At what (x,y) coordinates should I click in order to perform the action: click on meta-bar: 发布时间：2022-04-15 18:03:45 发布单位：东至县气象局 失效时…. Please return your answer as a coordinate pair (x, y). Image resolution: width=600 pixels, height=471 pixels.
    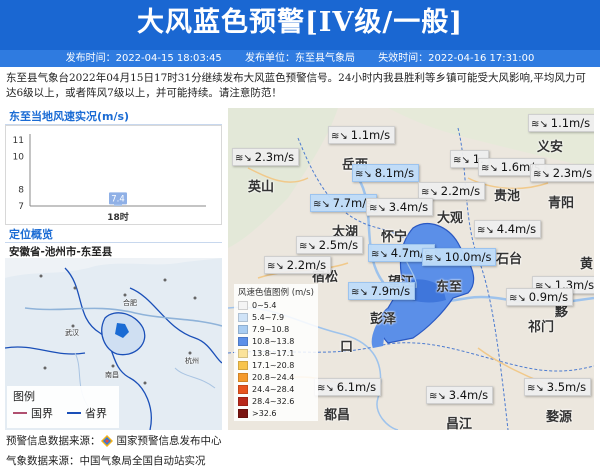
    Looking at the image, I should click on (300, 58).